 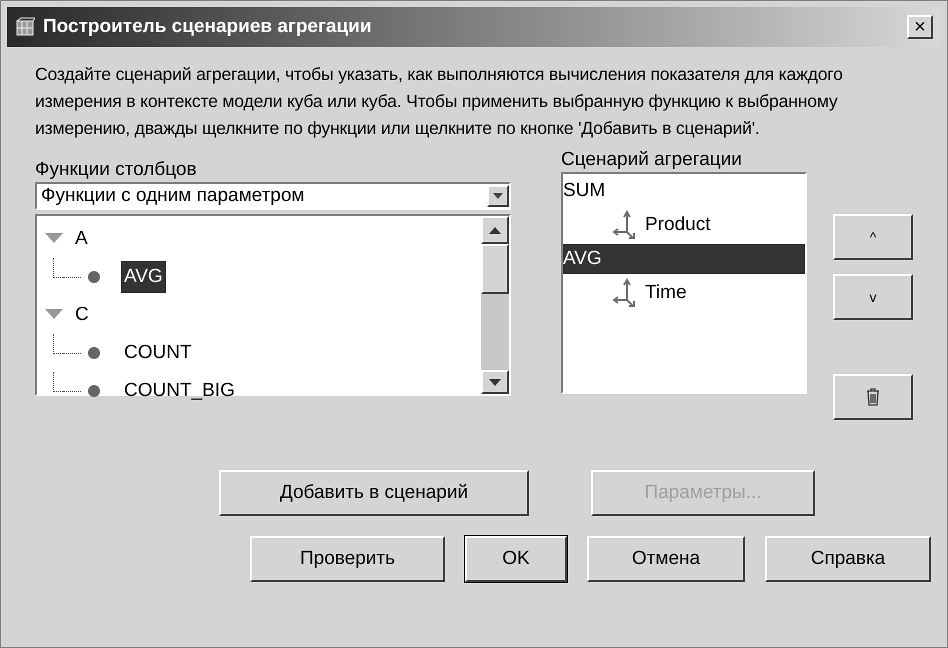 I want to click on scrollbar, so click(x=495, y=305).